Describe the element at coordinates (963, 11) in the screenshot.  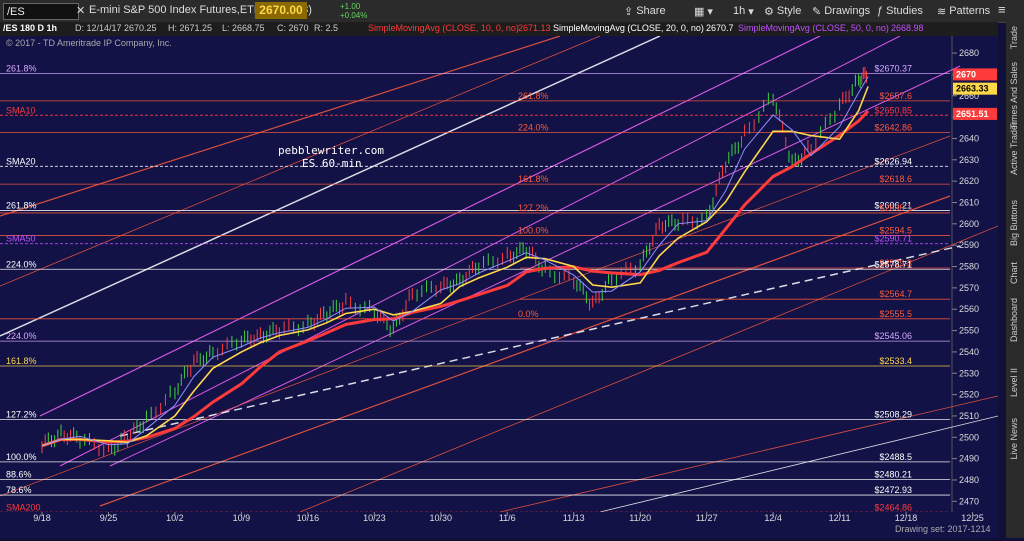
I see `patterns-button: ≋ Patterns` at that location.